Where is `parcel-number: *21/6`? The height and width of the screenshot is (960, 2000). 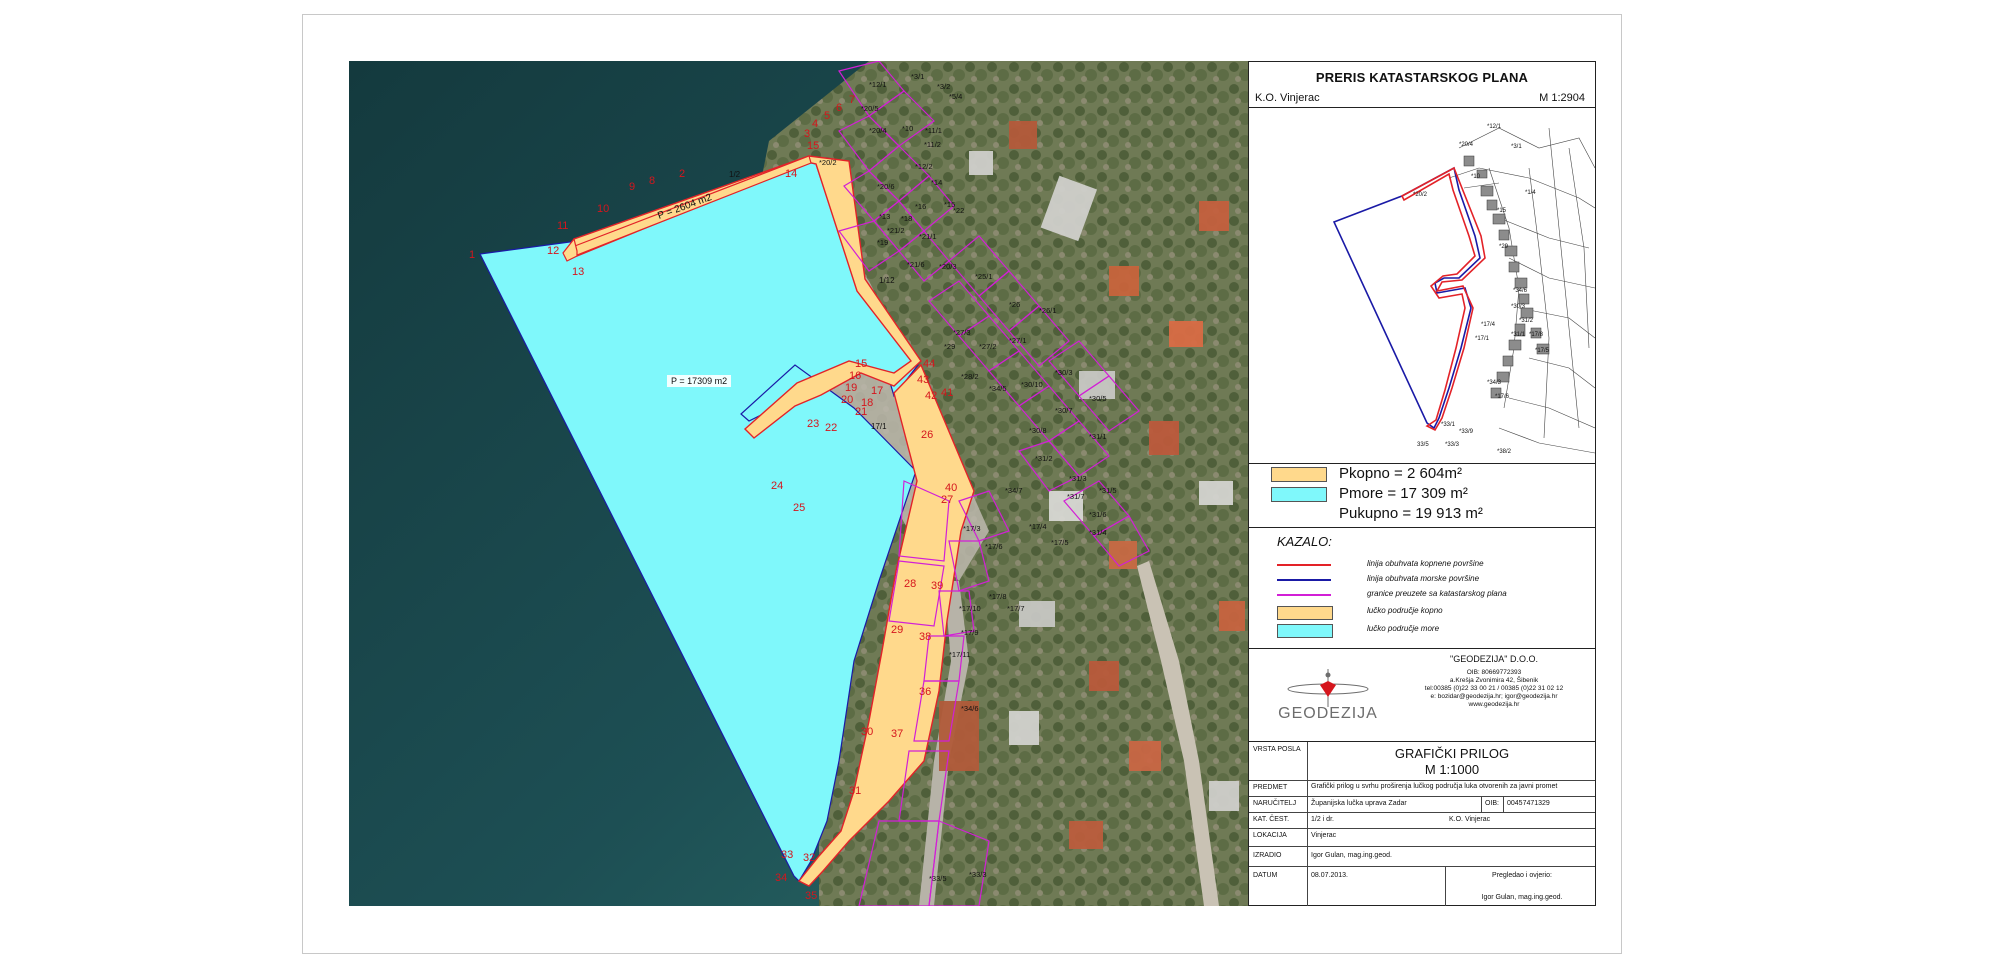
parcel-number: *21/6 is located at coordinates (916, 264).